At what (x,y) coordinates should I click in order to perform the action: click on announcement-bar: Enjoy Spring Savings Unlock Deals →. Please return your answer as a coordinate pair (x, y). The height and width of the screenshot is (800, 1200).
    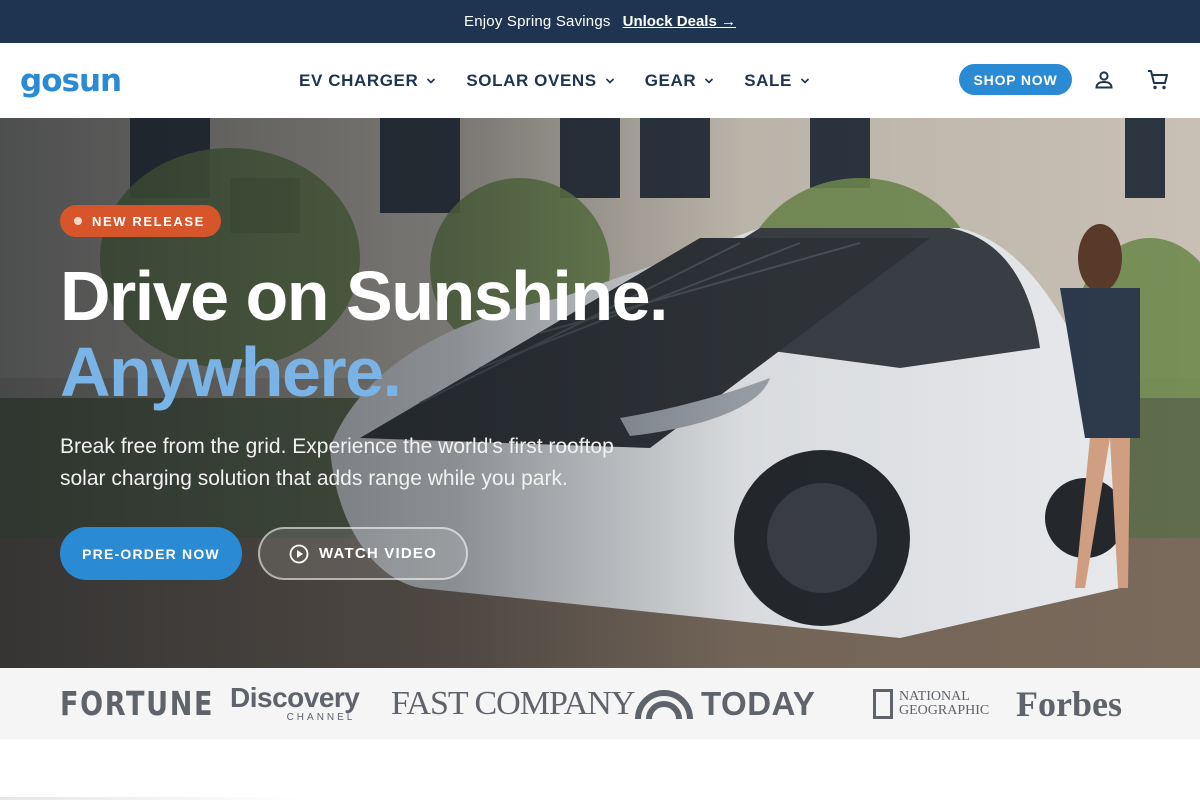
    Looking at the image, I should click on (600, 21).